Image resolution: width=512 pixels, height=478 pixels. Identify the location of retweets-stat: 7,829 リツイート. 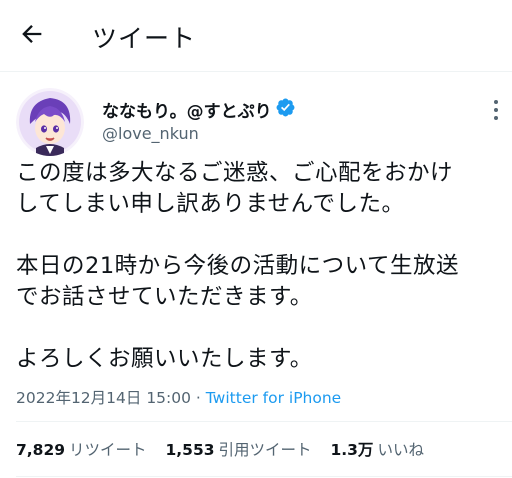
(81, 449).